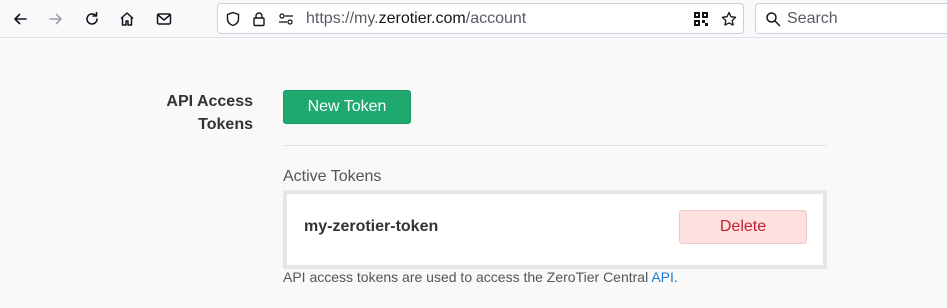 The height and width of the screenshot is (308, 947). What do you see at coordinates (743, 227) in the screenshot?
I see `delete-token-button: Delete` at bounding box center [743, 227].